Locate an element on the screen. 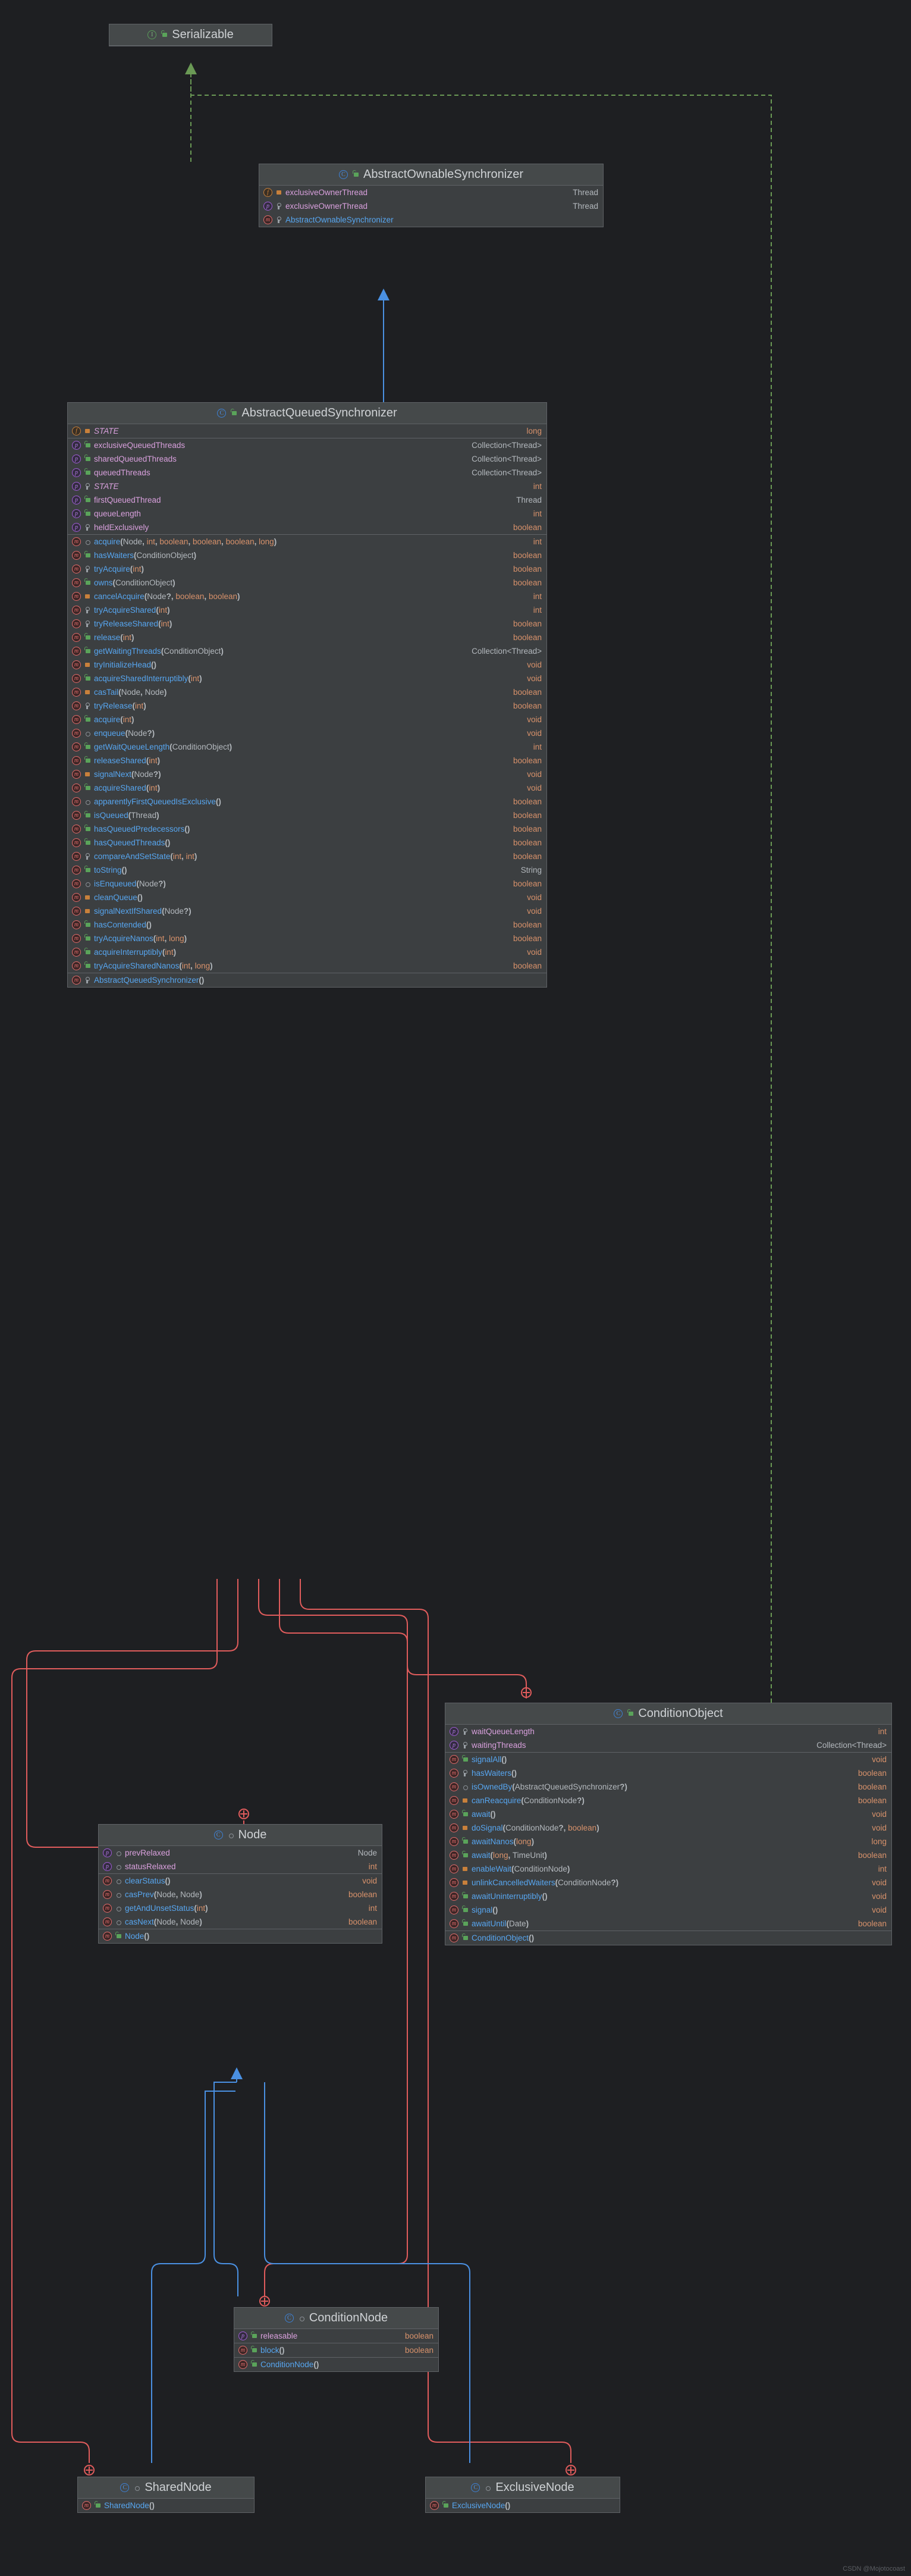  method-row: m getAndUnsetStatus(int) int is located at coordinates (240, 1908).